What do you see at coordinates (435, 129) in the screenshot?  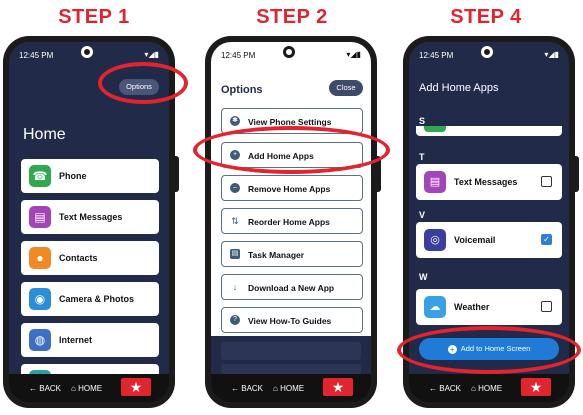 I see `partial-app-icon` at bounding box center [435, 129].